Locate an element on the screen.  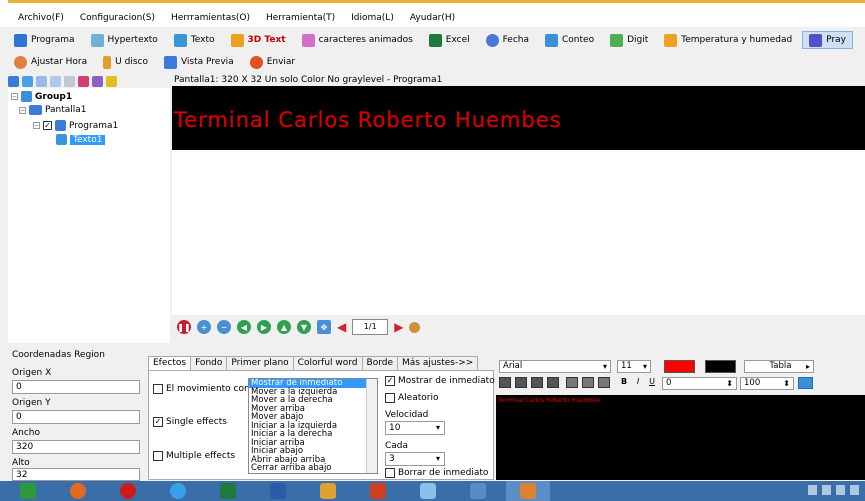
align-right-icon is located at coordinates (537, 382).